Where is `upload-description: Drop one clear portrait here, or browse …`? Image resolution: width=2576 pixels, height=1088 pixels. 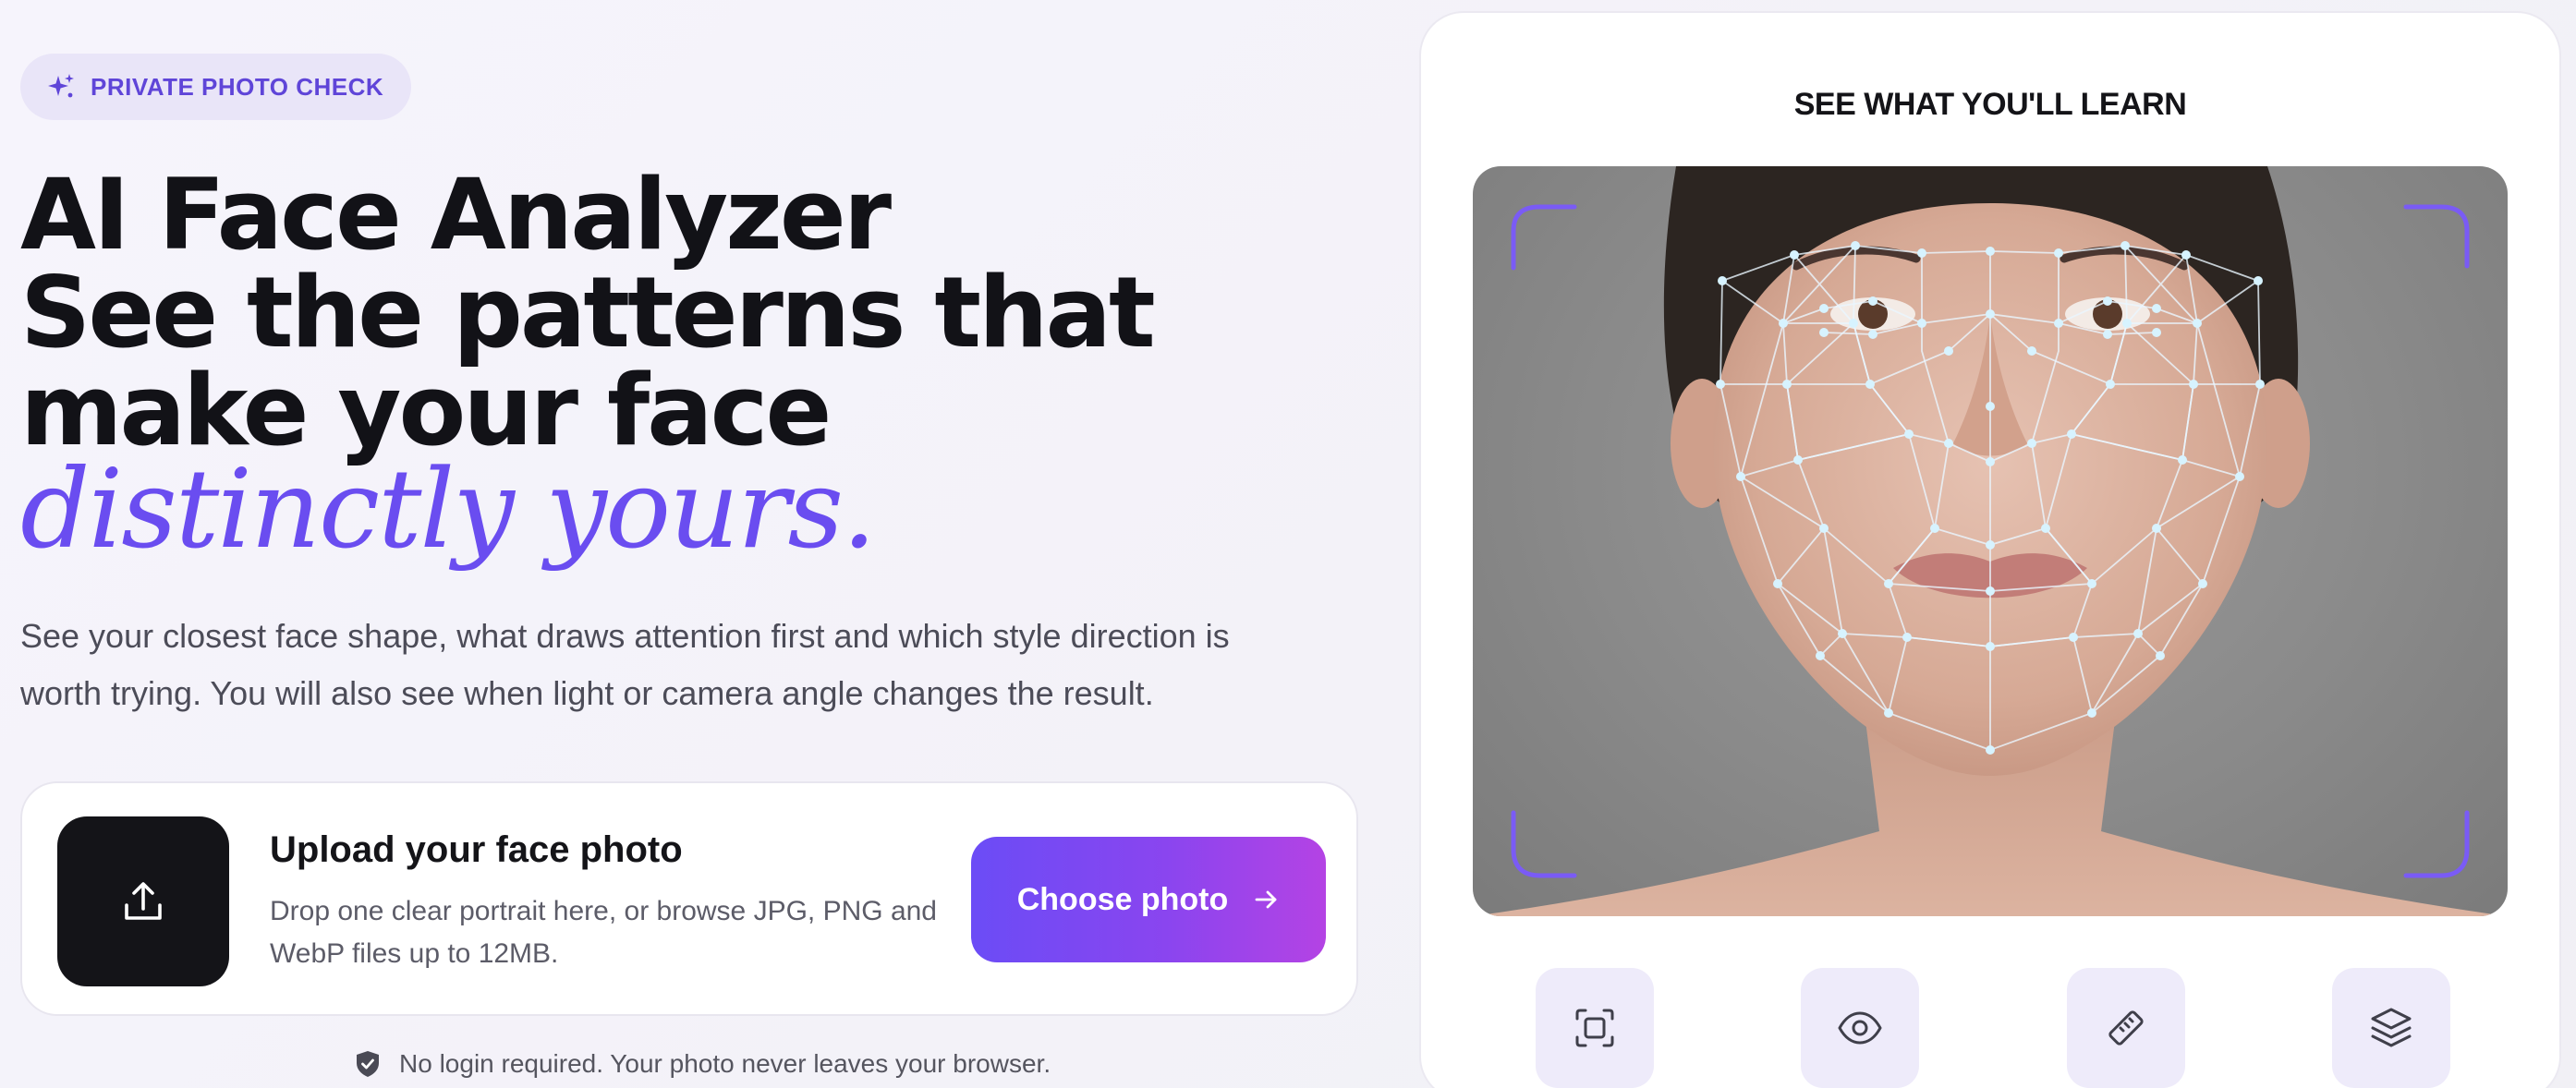 upload-description: Drop one clear portrait here, or browse … is located at coordinates (603, 932).